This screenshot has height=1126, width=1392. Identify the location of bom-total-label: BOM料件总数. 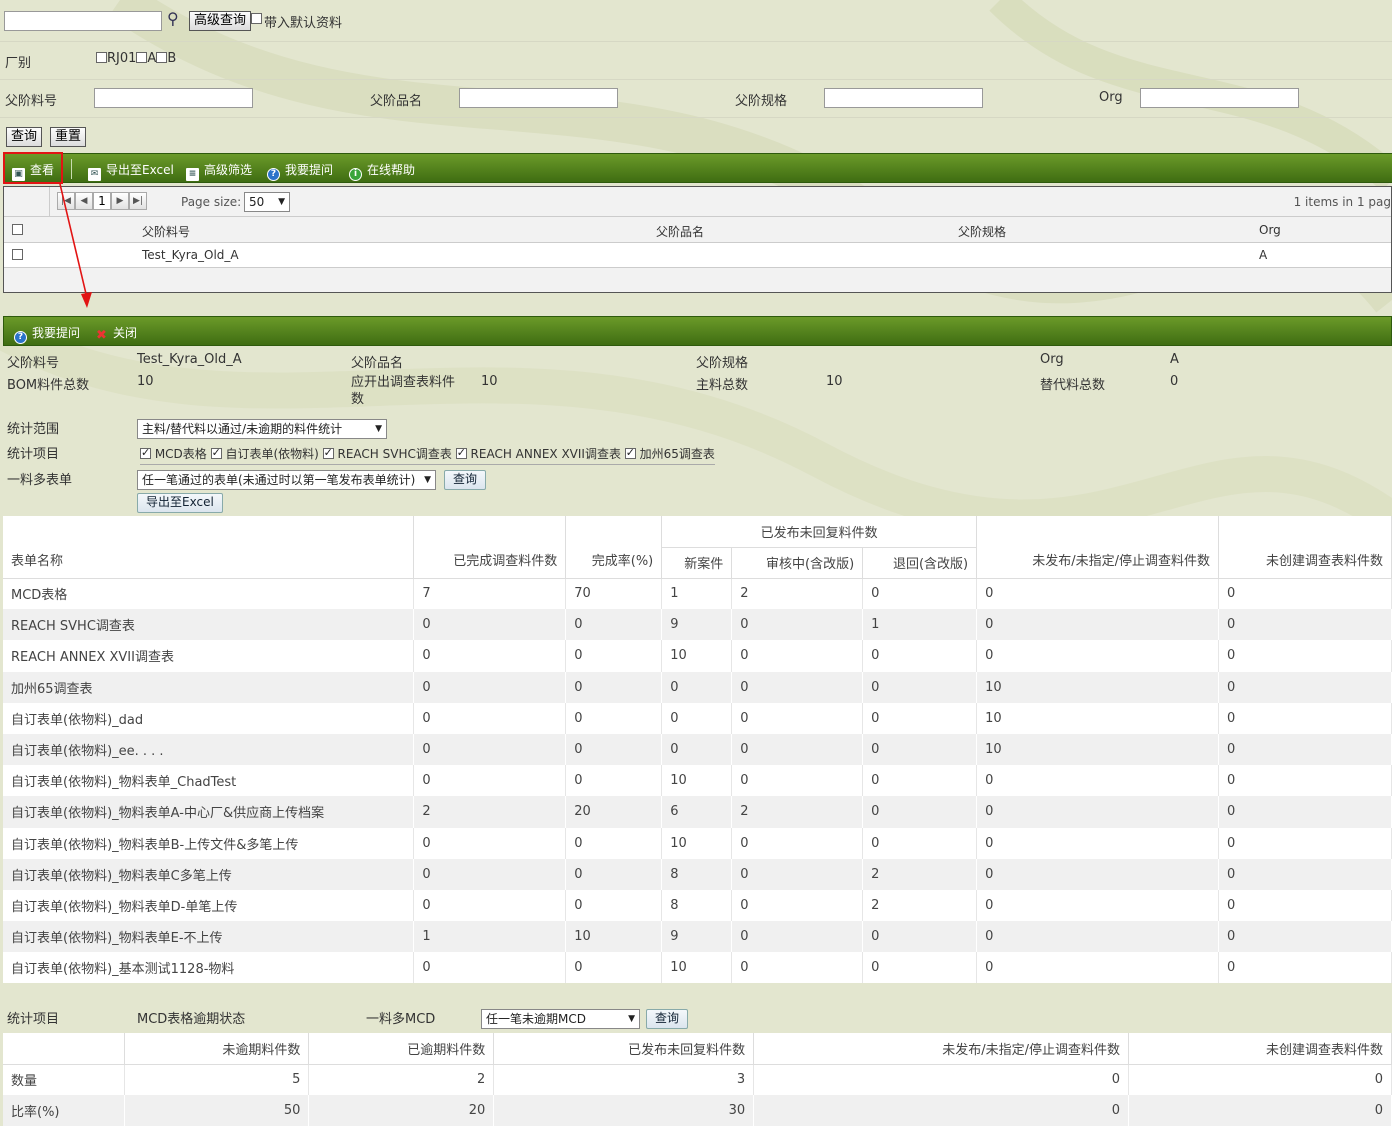
(48, 385).